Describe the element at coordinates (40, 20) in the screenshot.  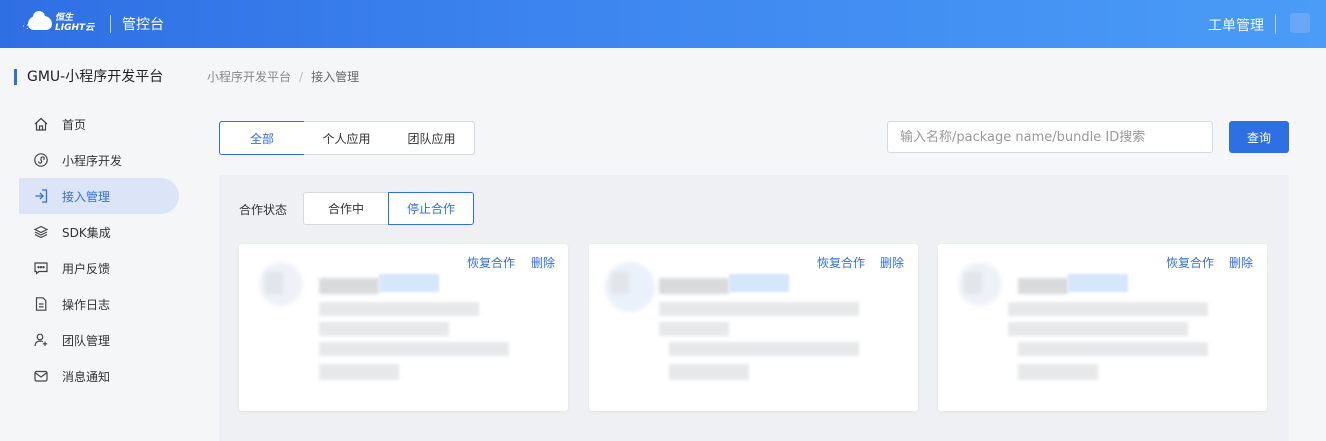
I see `cloud-icon` at that location.